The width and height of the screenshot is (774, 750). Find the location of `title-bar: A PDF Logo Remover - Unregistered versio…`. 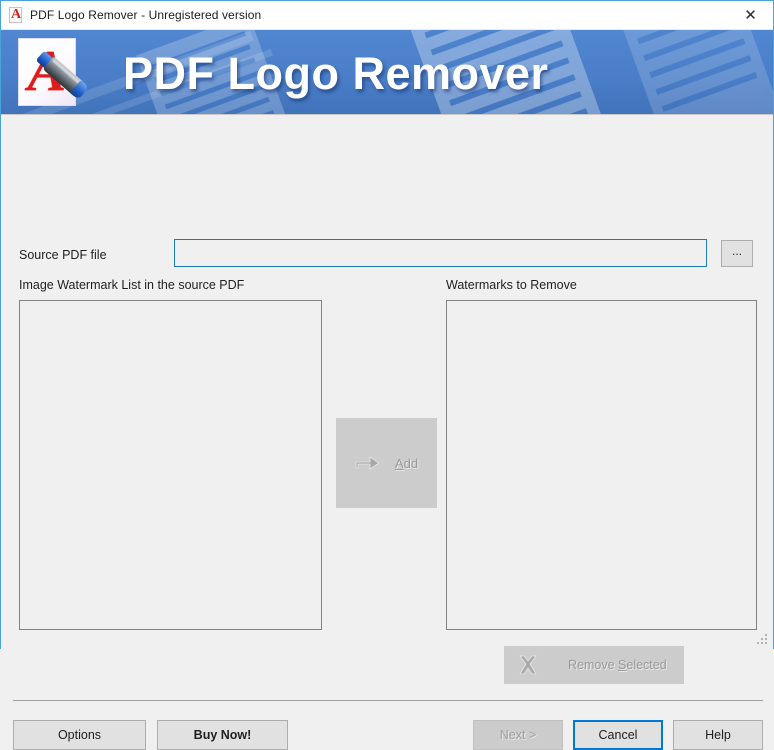

title-bar: A PDF Logo Remover - Unregistered versio… is located at coordinates (387, 15).